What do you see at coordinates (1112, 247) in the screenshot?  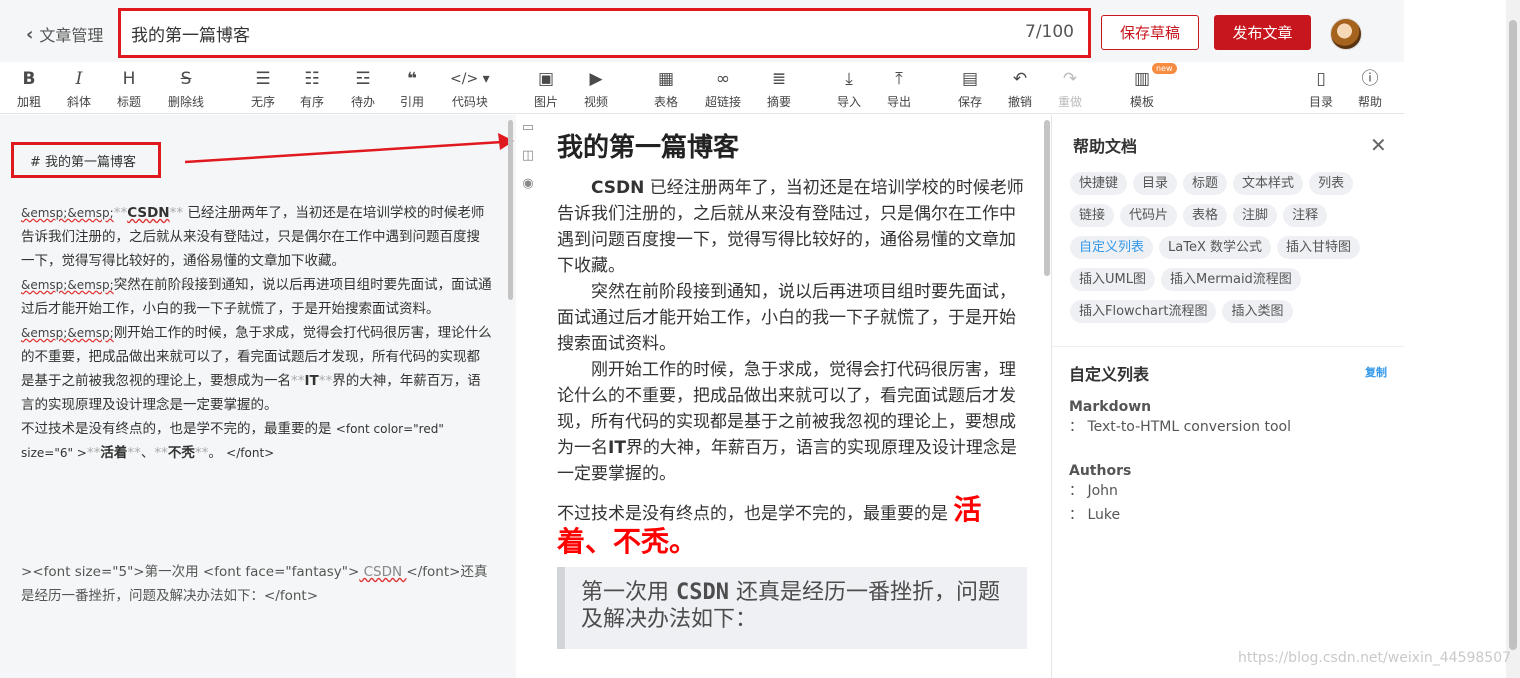 I see `help-chip: 自定义列表` at bounding box center [1112, 247].